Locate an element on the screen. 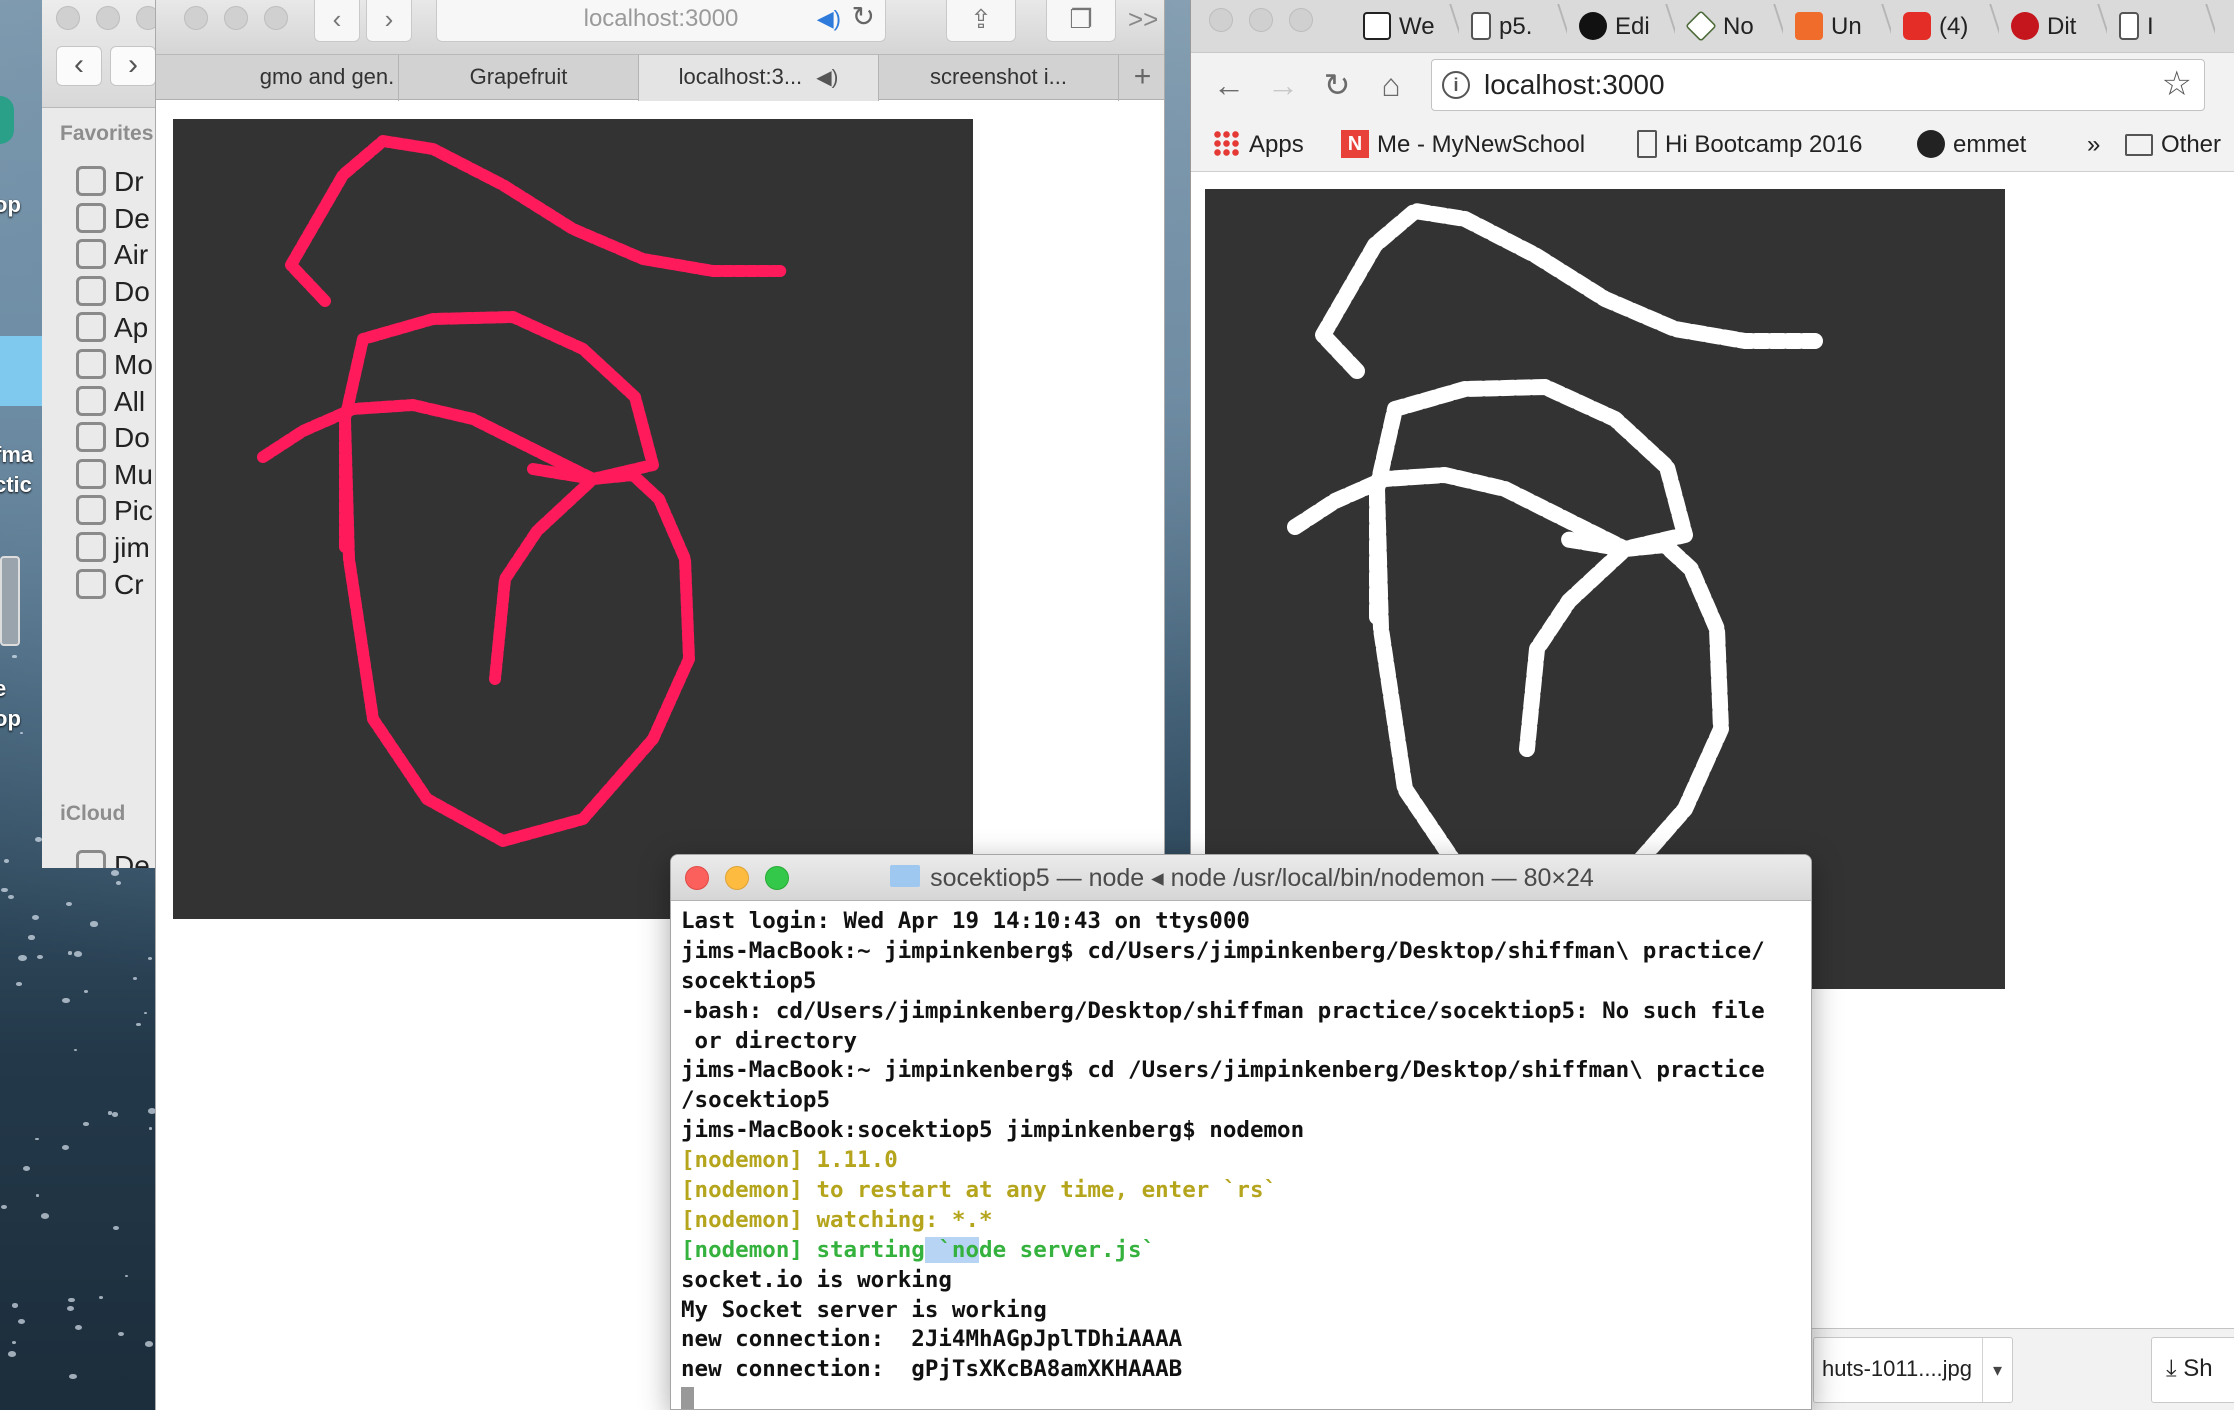 The image size is (2234, 1410). safari-toolbar: ‹ › localhost:3000 ◀) ↻ ⇪ ❐ >> is located at coordinates (660, 27).